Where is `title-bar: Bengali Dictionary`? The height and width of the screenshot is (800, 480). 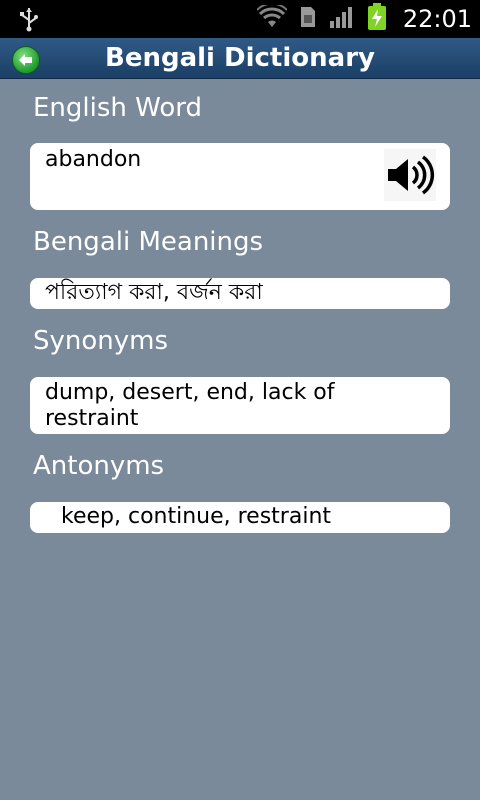 title-bar: Bengali Dictionary is located at coordinates (240, 58).